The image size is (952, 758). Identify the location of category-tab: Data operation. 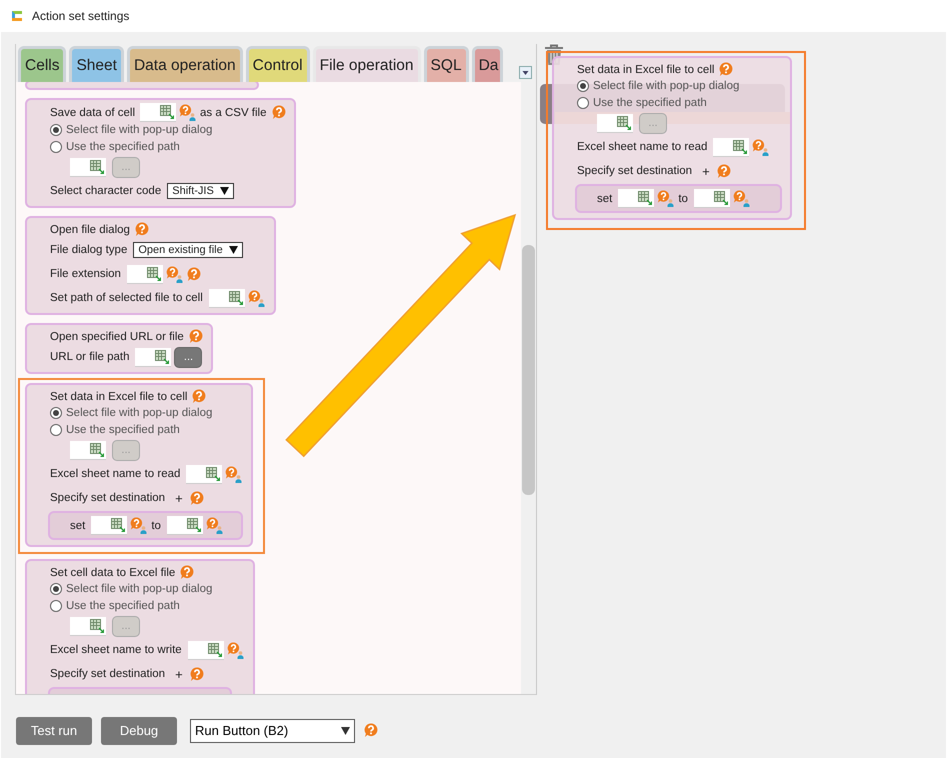
(184, 64).